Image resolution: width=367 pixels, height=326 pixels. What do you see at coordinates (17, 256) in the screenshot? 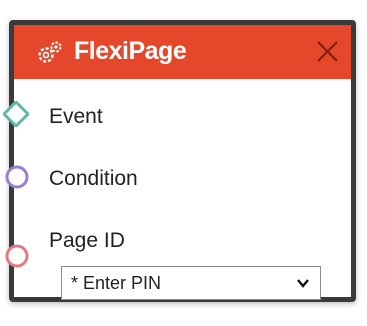
I see `page-id-port` at bounding box center [17, 256].